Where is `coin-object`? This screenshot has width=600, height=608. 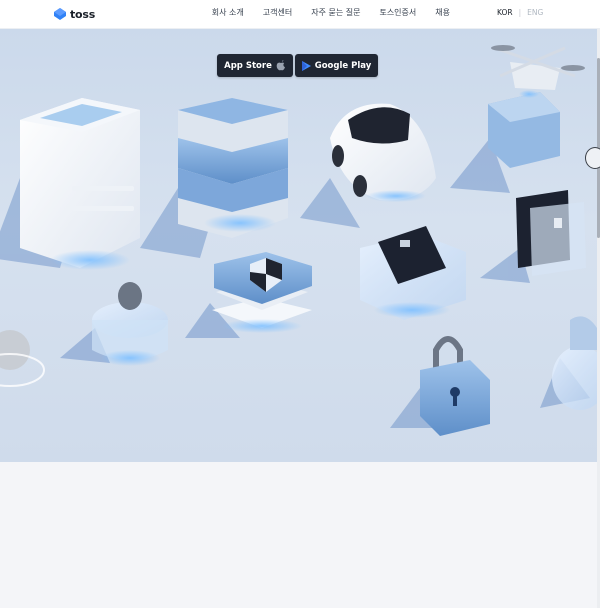
coin-object is located at coordinates (22, 358).